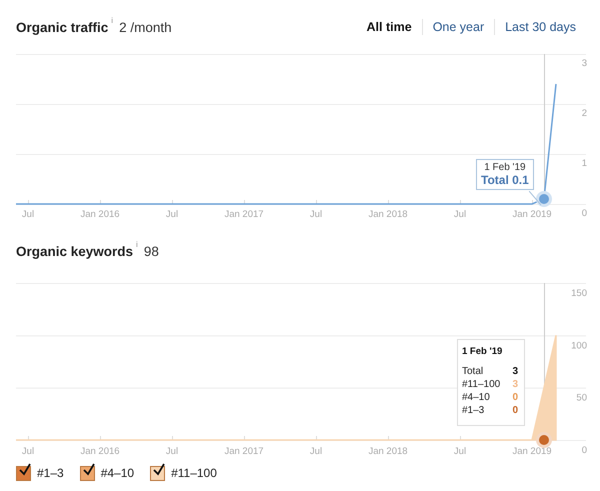 The height and width of the screenshot is (491, 600). Describe the element at coordinates (540, 27) in the screenshot. I see `time-range-tab: Last 30 days` at that location.